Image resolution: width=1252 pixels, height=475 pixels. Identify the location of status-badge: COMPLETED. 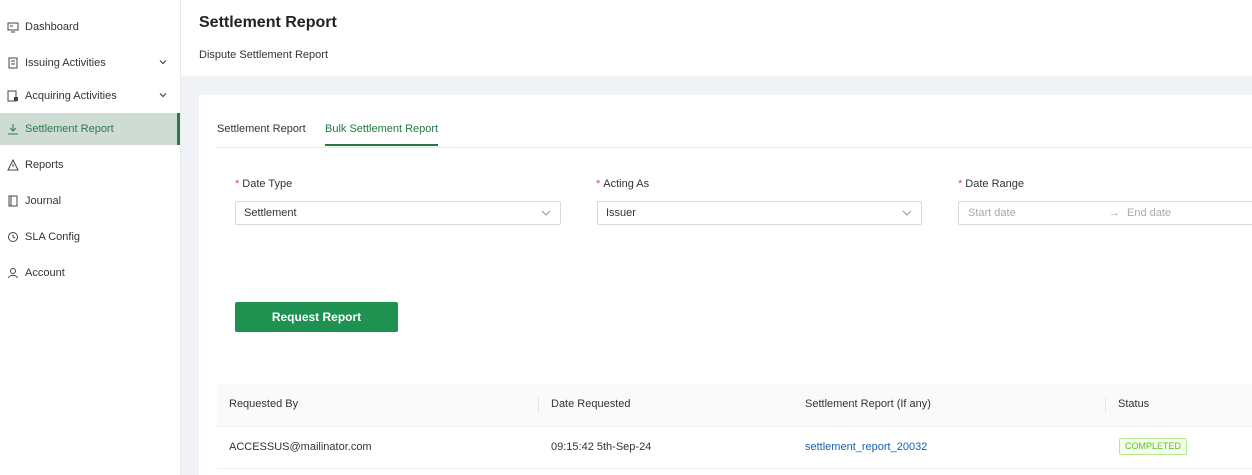
(1153, 446).